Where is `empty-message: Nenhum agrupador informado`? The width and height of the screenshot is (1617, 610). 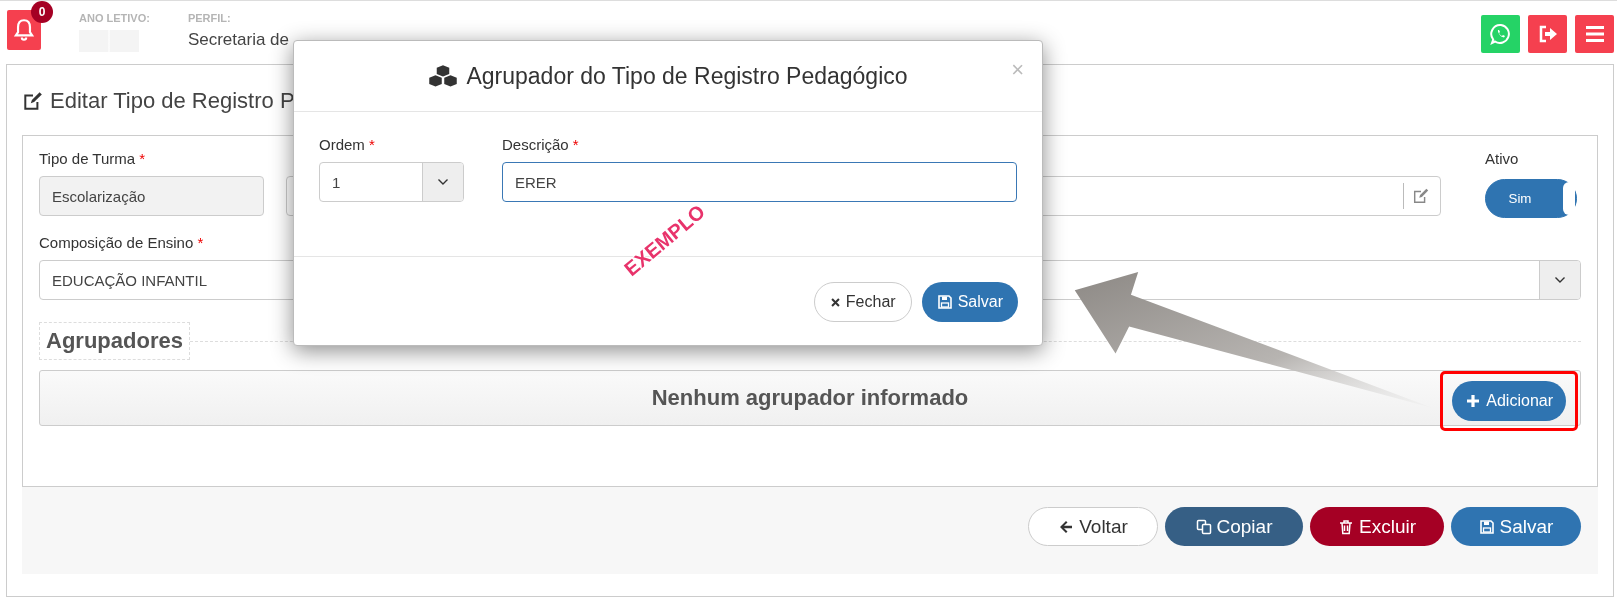
empty-message: Nenhum agrupador informado is located at coordinates (810, 398).